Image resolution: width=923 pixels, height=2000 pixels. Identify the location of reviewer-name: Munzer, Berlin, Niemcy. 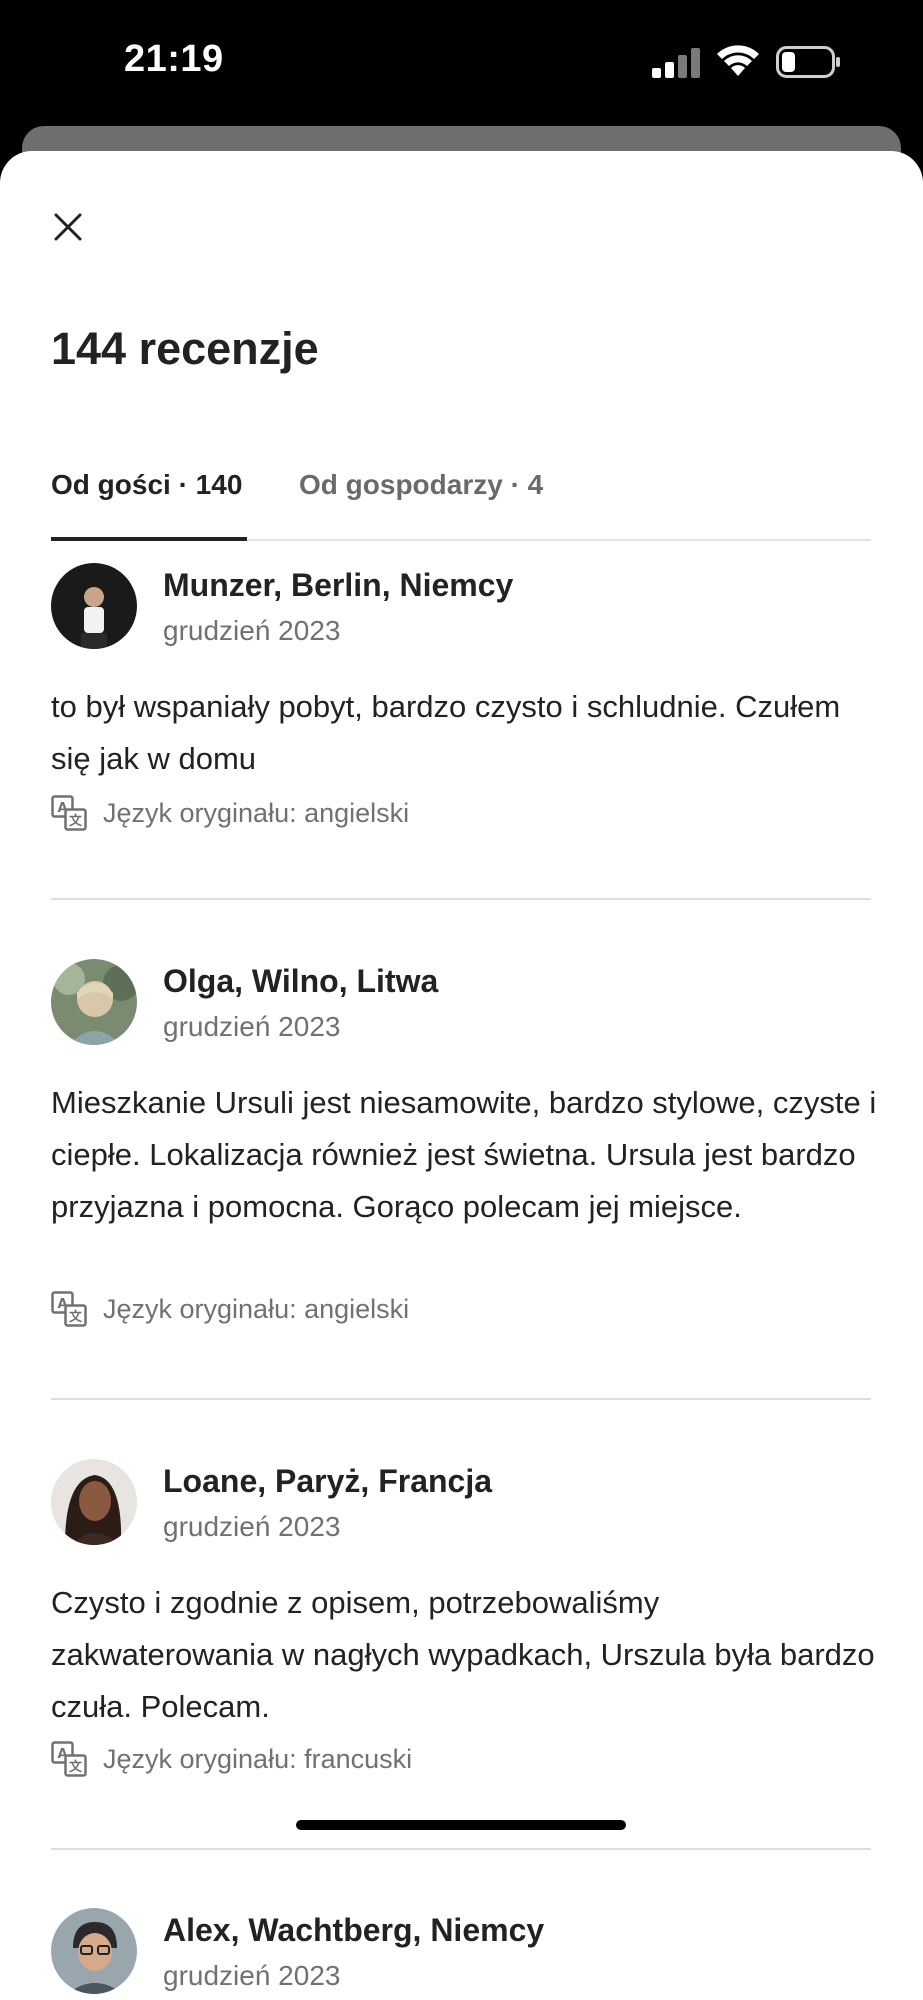
(338, 585).